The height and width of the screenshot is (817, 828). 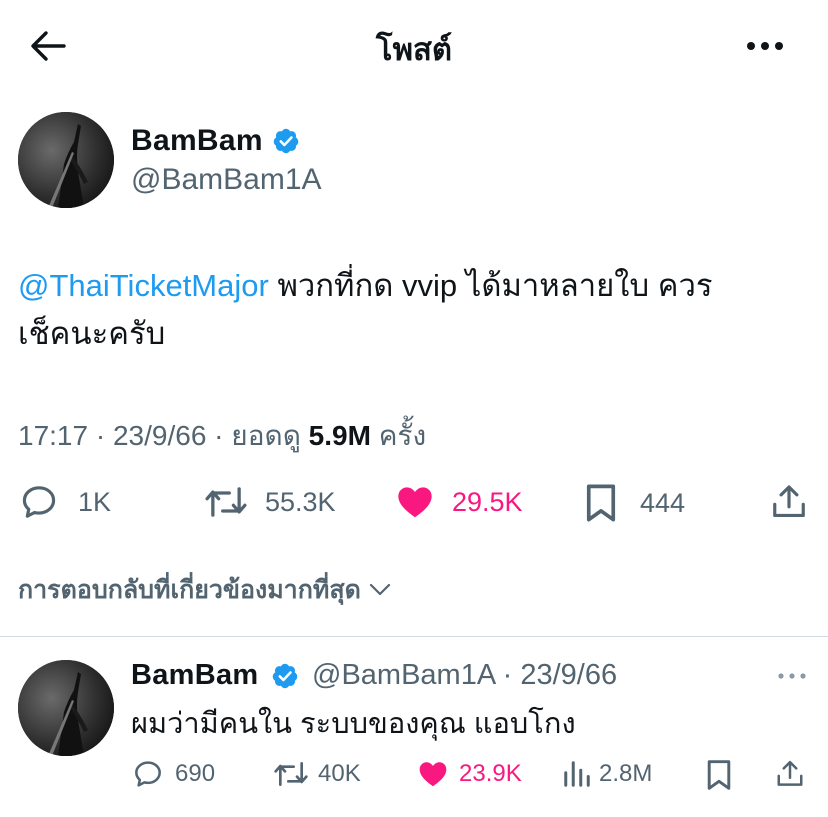 I want to click on tweet-text-line1: พวกที่กด vvip ได้มาหลายใบ ควร, so click(x=490, y=285).